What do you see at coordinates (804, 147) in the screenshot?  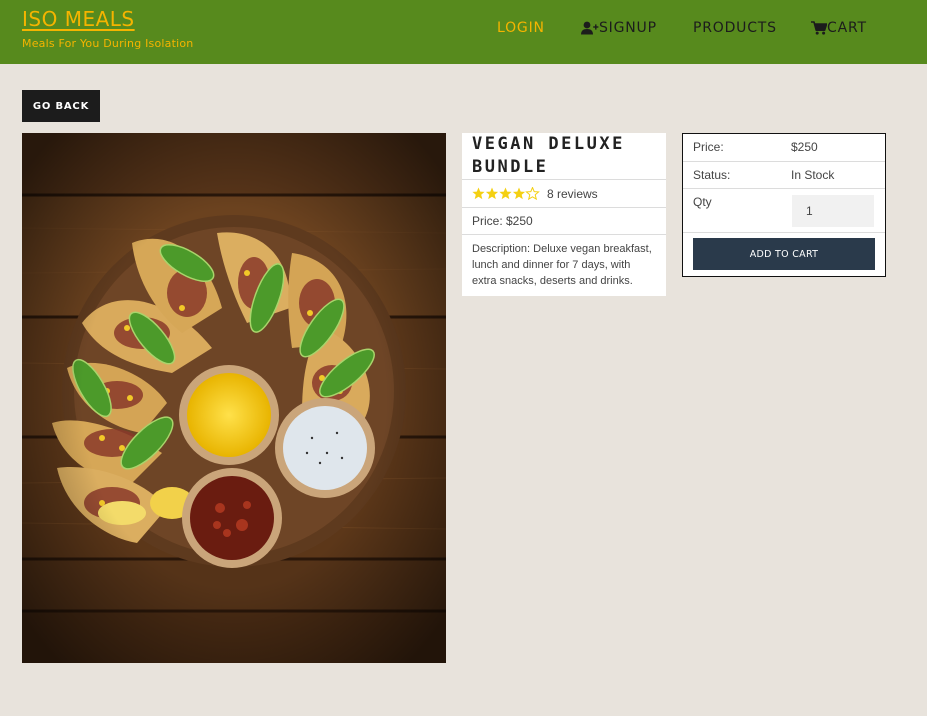 I see `price-value: $250` at bounding box center [804, 147].